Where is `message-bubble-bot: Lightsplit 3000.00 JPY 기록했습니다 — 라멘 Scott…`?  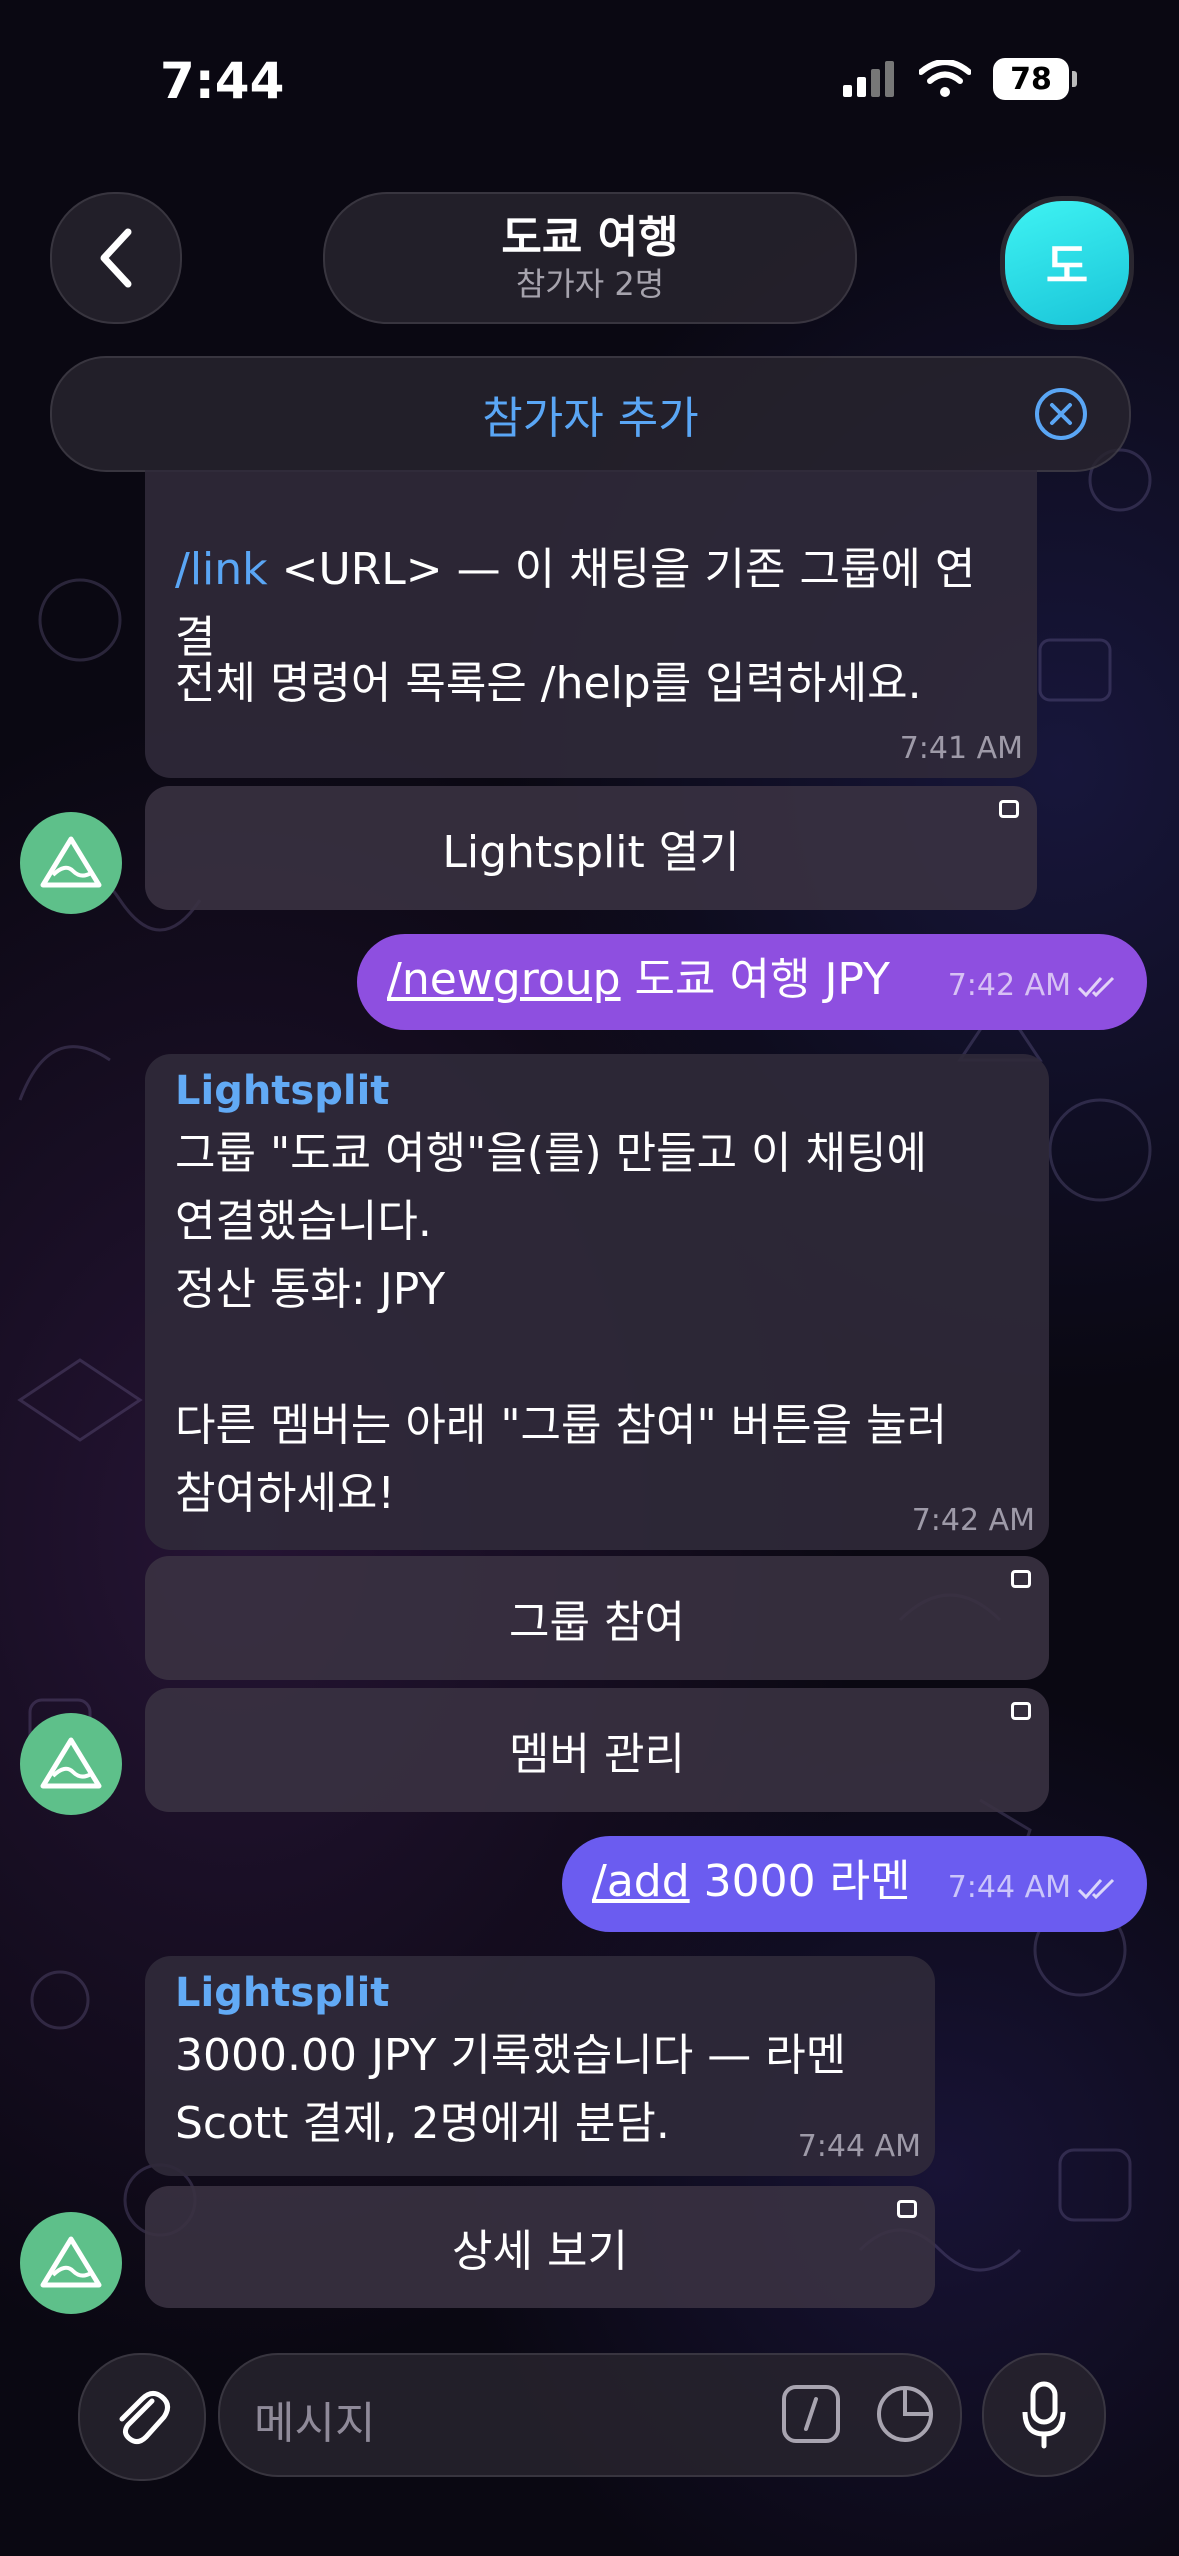
message-bubble-bot: Lightsplit 3000.00 JPY 기록했습니다 — 라멘 Scott… is located at coordinates (540, 2066).